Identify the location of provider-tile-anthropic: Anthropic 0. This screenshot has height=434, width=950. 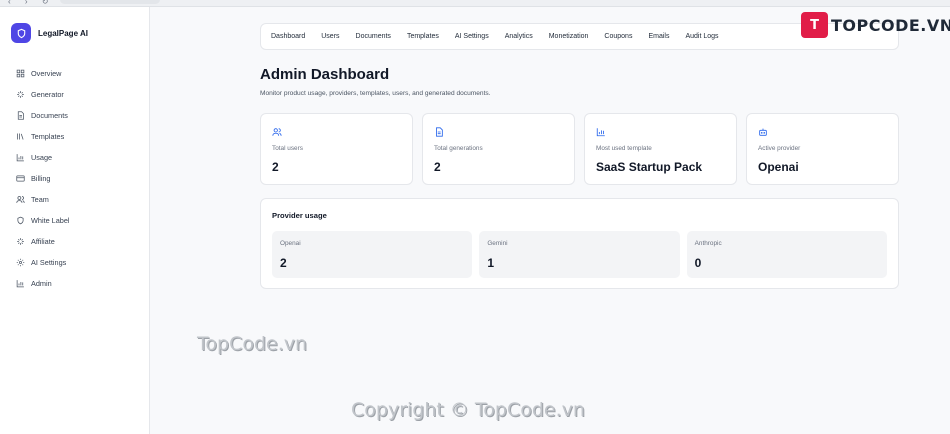
(786, 254).